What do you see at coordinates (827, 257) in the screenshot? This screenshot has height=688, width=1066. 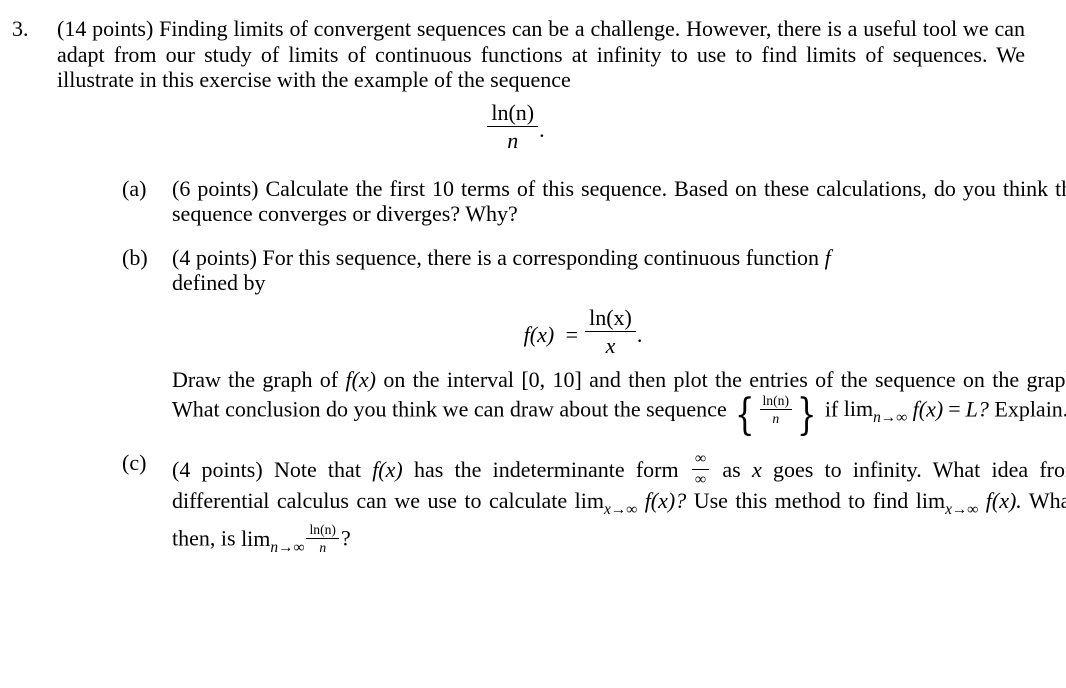 I see `function-symbol-f: f` at bounding box center [827, 257].